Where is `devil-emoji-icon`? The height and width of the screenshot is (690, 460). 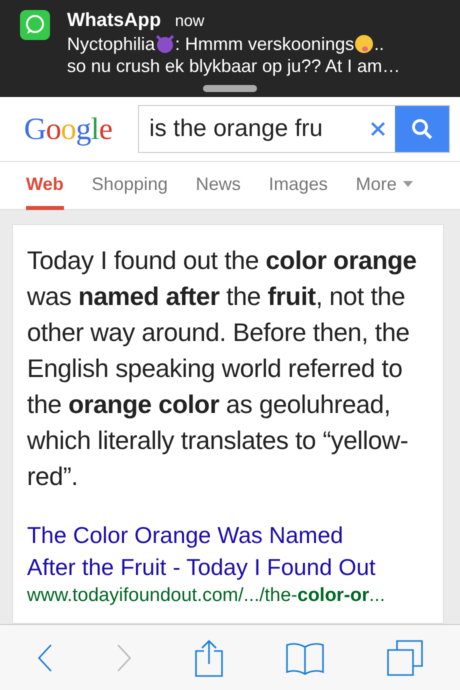 devil-emoji-icon is located at coordinates (165, 44).